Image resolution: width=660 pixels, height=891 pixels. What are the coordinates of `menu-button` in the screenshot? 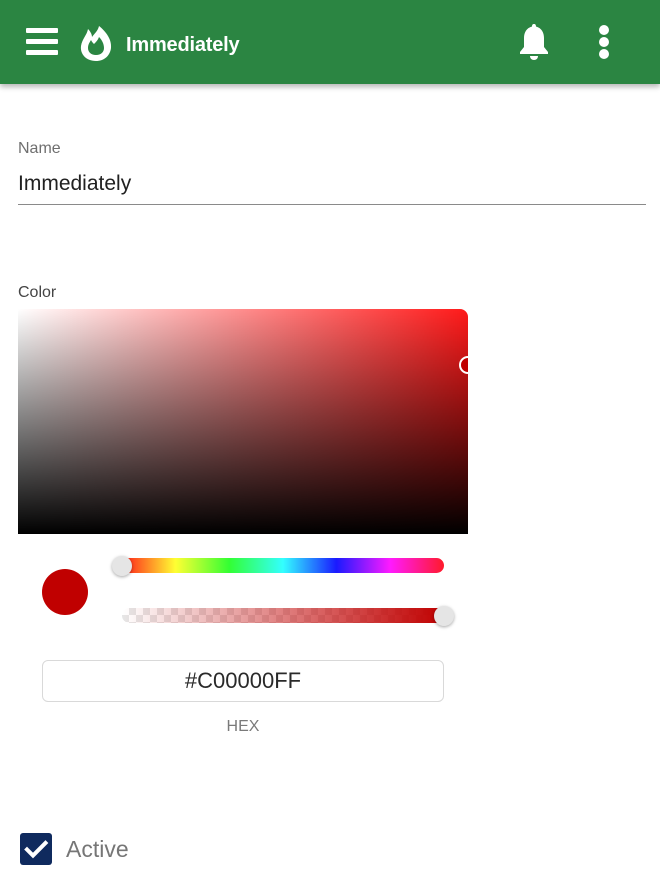 It's located at (42, 42).